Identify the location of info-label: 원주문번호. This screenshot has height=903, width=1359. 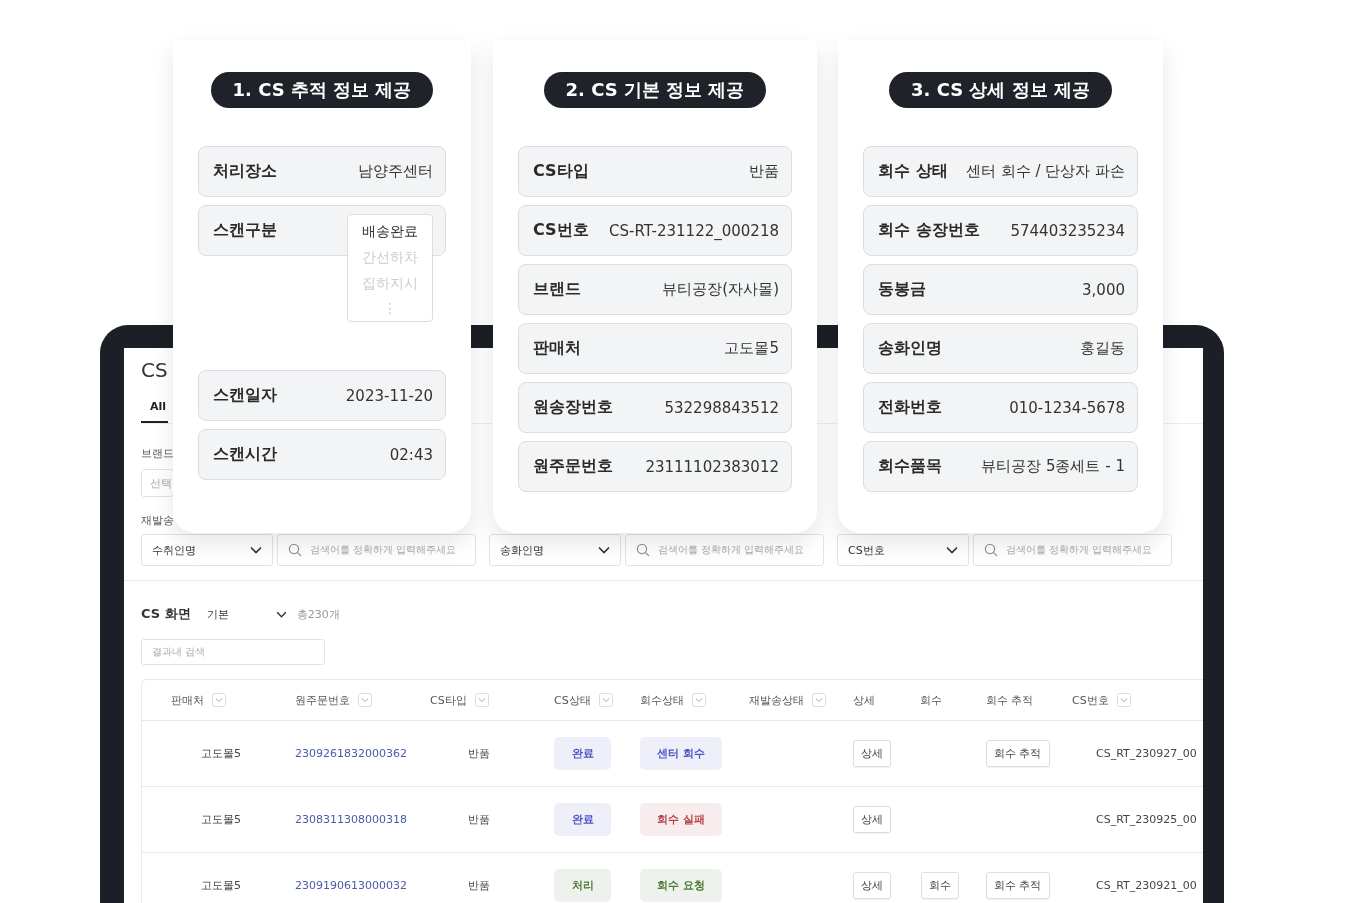
(573, 466).